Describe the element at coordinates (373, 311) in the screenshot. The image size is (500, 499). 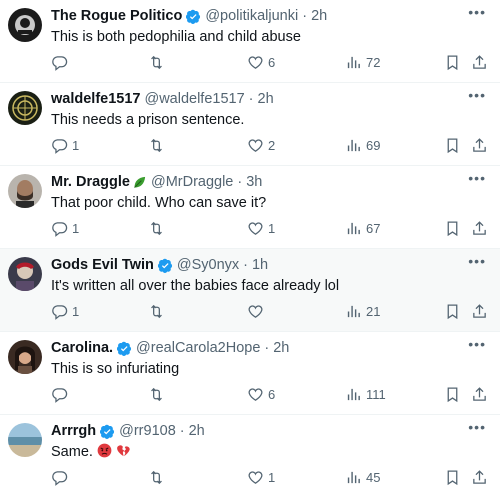
I see `view-count: 21` at that location.